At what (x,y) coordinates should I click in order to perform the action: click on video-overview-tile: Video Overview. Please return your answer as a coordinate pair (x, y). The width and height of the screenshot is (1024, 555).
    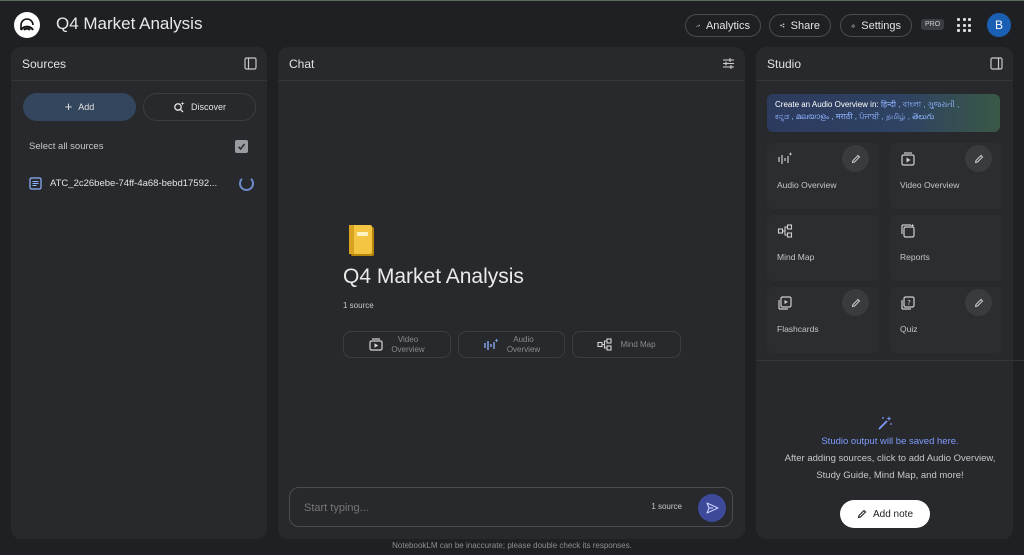
    Looking at the image, I should click on (946, 176).